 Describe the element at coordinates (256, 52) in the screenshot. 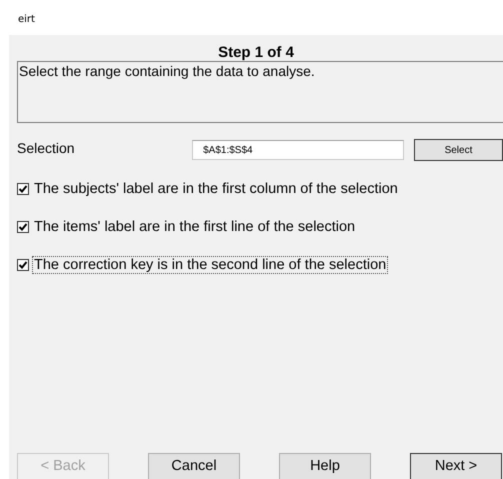

I see `step-title: Step 1 of 4` at that location.